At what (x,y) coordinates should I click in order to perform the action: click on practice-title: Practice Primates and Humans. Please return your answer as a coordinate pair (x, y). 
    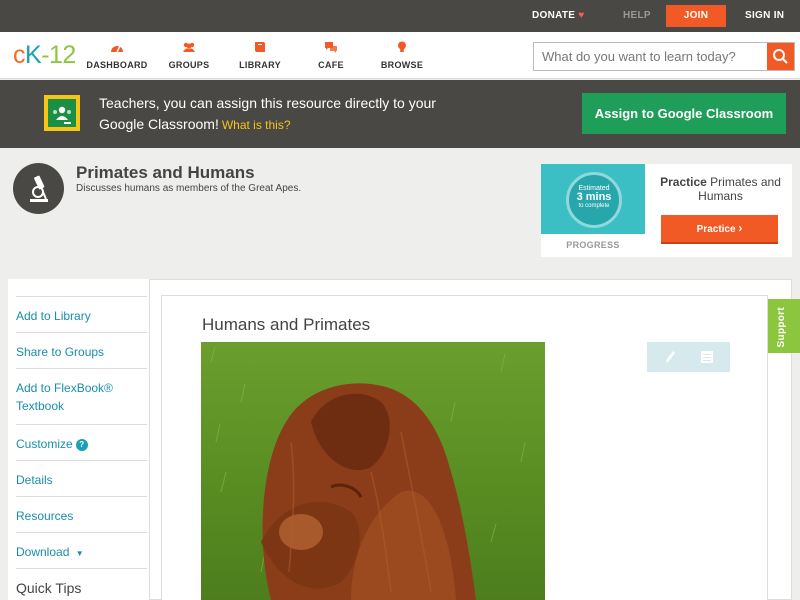
    Looking at the image, I should click on (720, 189).